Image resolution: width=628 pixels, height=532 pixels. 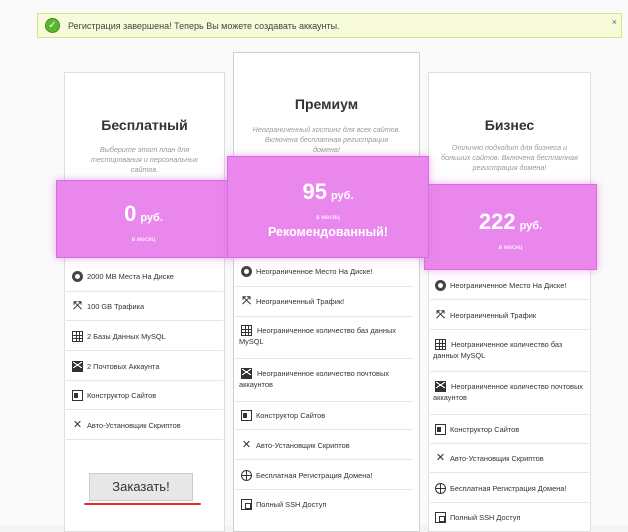 What do you see at coordinates (77, 366) in the screenshot?
I see `mail-icon` at bounding box center [77, 366].